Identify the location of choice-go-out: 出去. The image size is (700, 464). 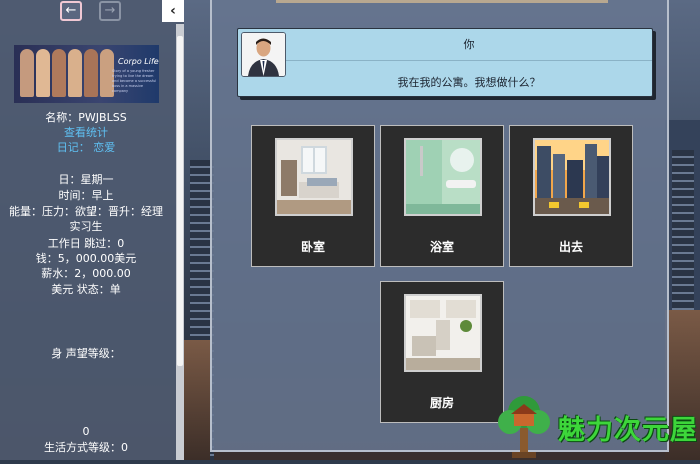
(571, 196).